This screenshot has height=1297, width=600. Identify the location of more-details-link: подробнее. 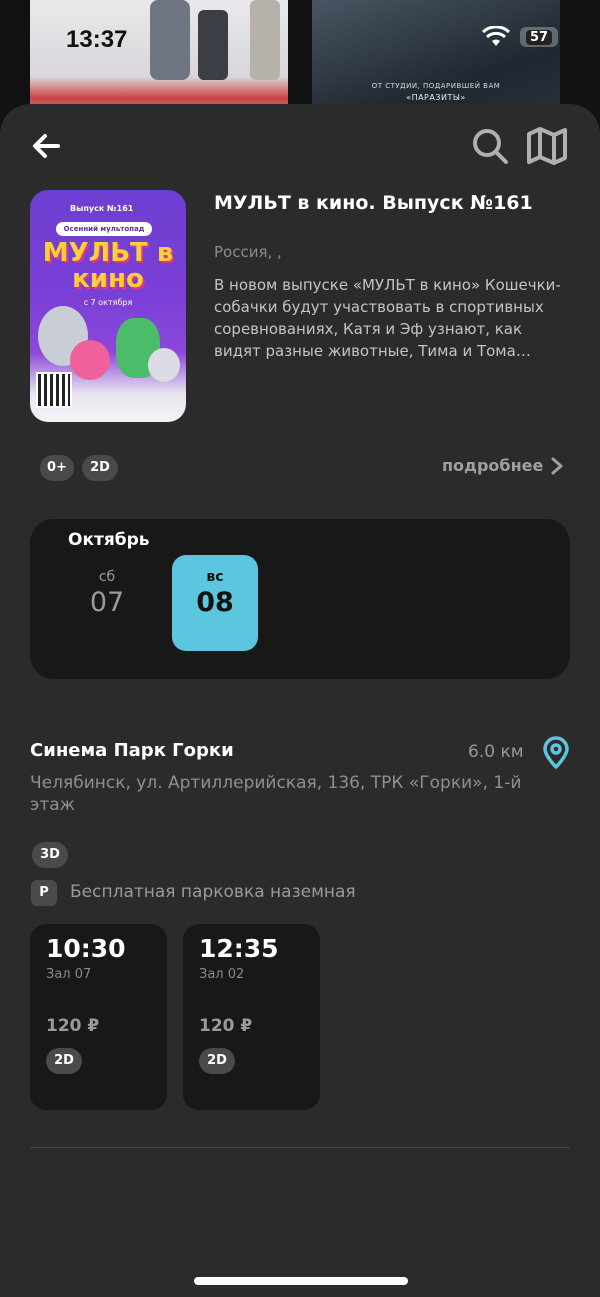
(502, 465).